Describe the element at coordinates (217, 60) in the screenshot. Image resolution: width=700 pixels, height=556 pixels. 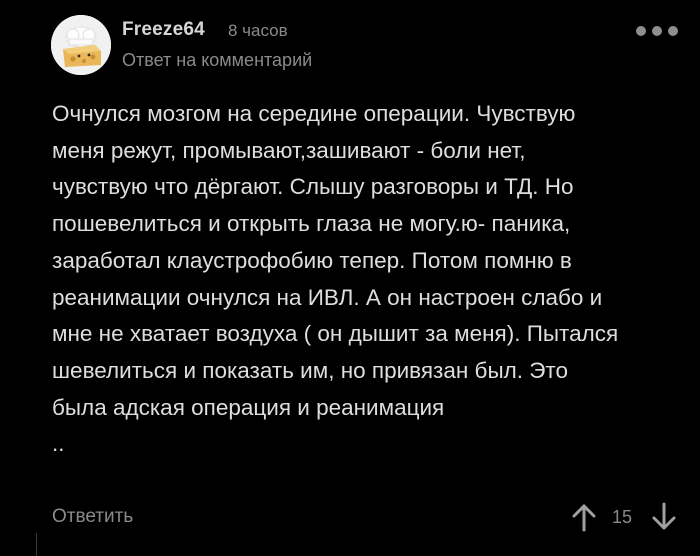
I see `reply-to-label: Ответ на комментарий` at that location.